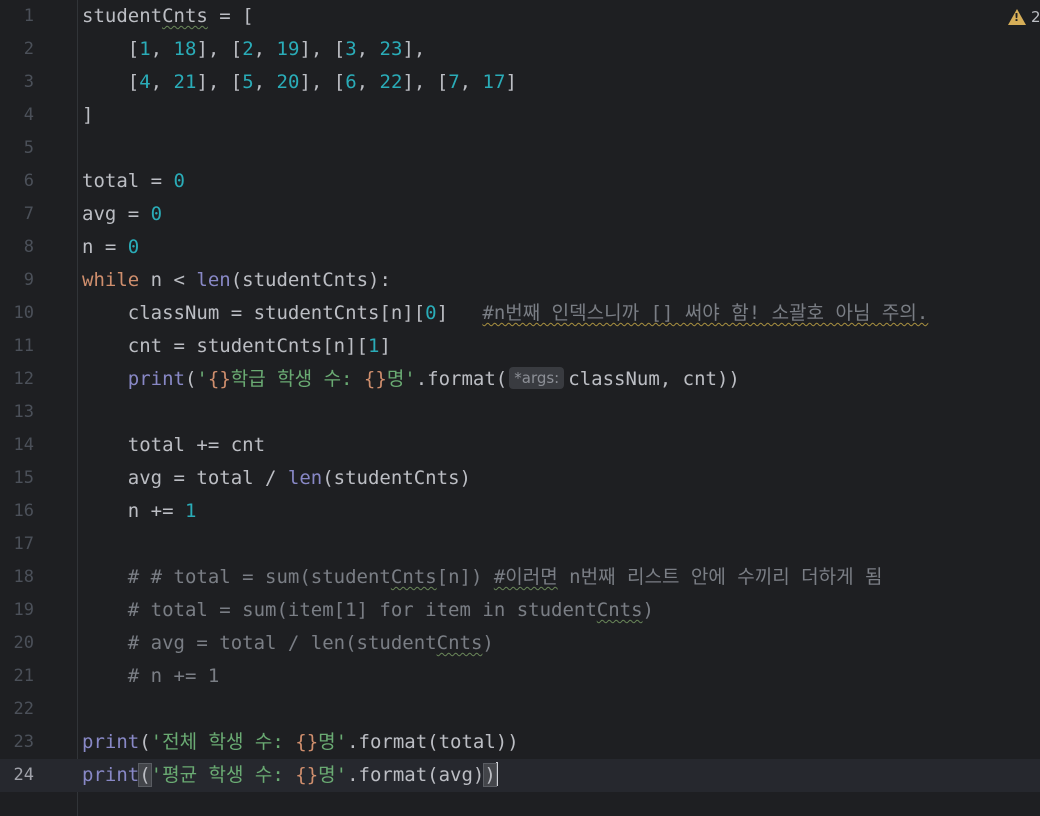 The image size is (1040, 816). I want to click on code-line: 16 n += 1, so click(520, 511).